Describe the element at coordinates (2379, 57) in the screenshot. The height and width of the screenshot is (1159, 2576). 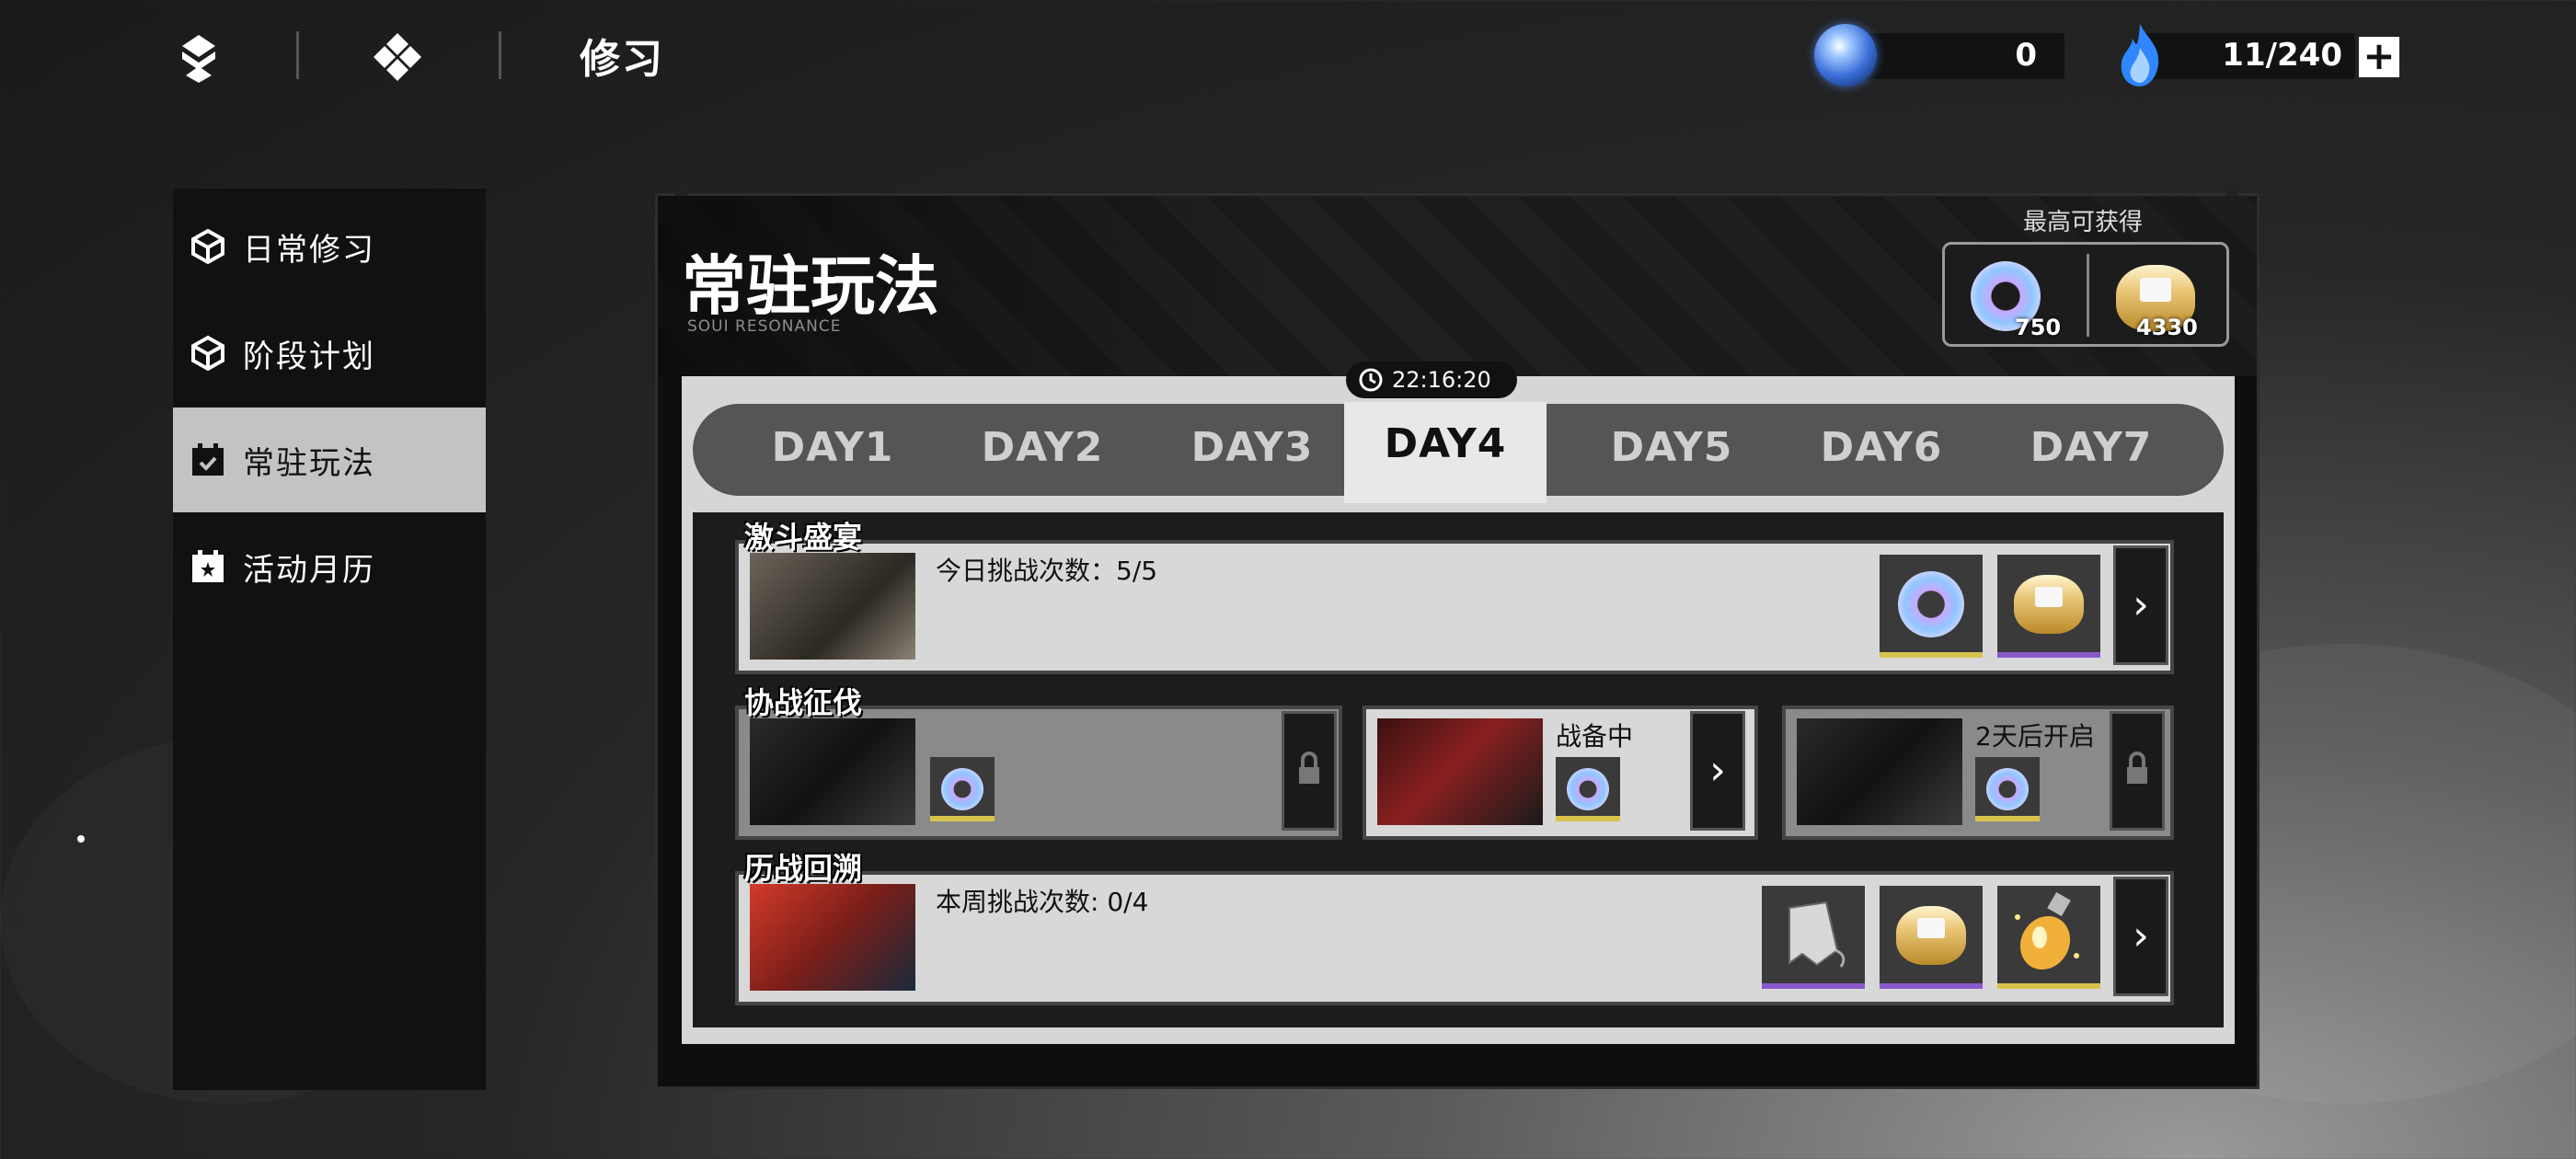
I see `add-stamina-button: +` at that location.